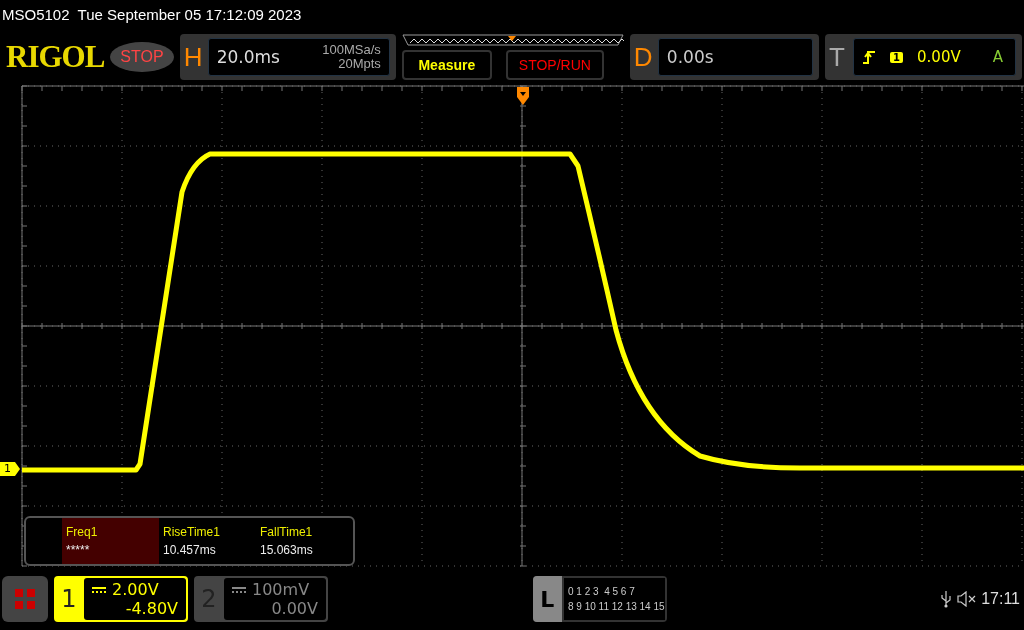 The image size is (1024, 630). I want to click on brand-logo: RIGOL, so click(55, 57).